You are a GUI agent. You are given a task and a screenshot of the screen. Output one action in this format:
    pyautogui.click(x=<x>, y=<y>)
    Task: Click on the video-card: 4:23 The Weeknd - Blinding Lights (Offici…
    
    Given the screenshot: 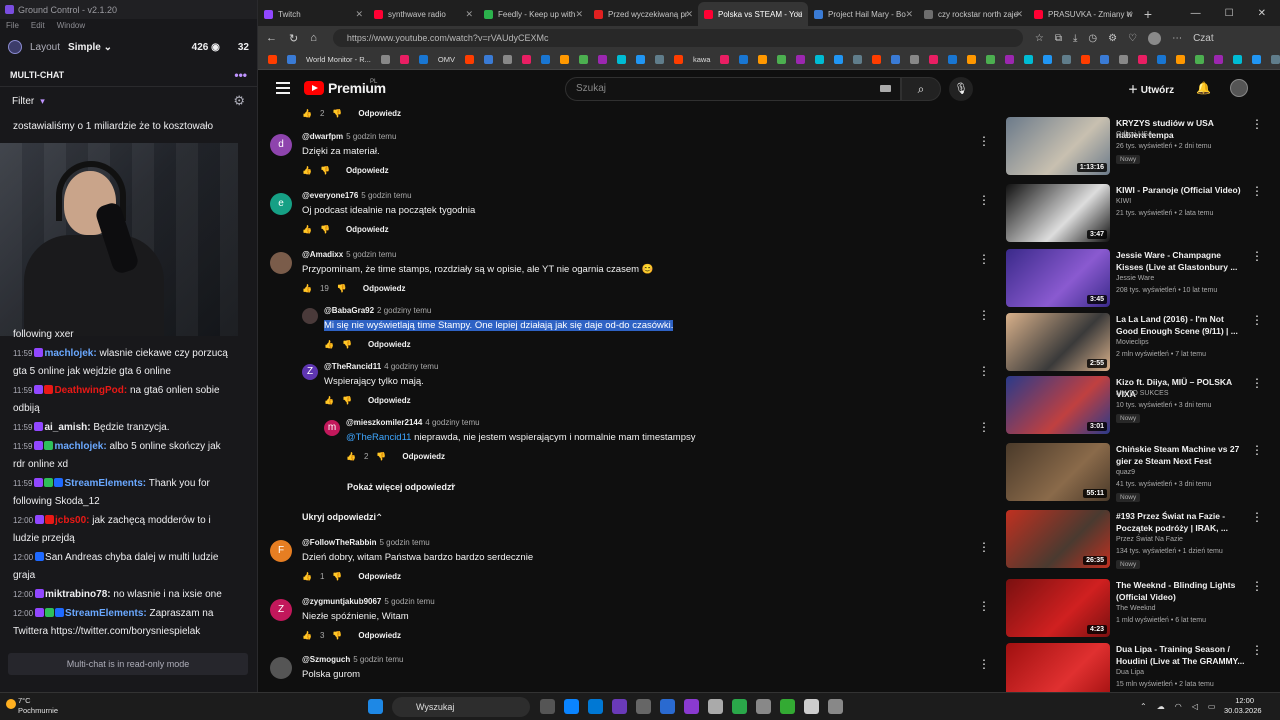 What is the action you would take?
    pyautogui.click(x=1133, y=608)
    